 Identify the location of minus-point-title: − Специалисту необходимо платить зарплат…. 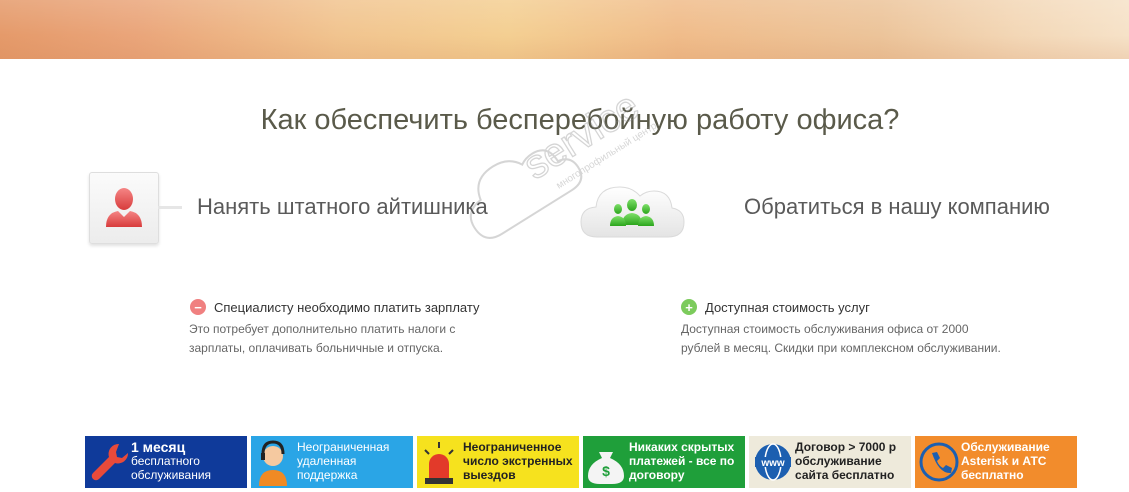
(334, 307).